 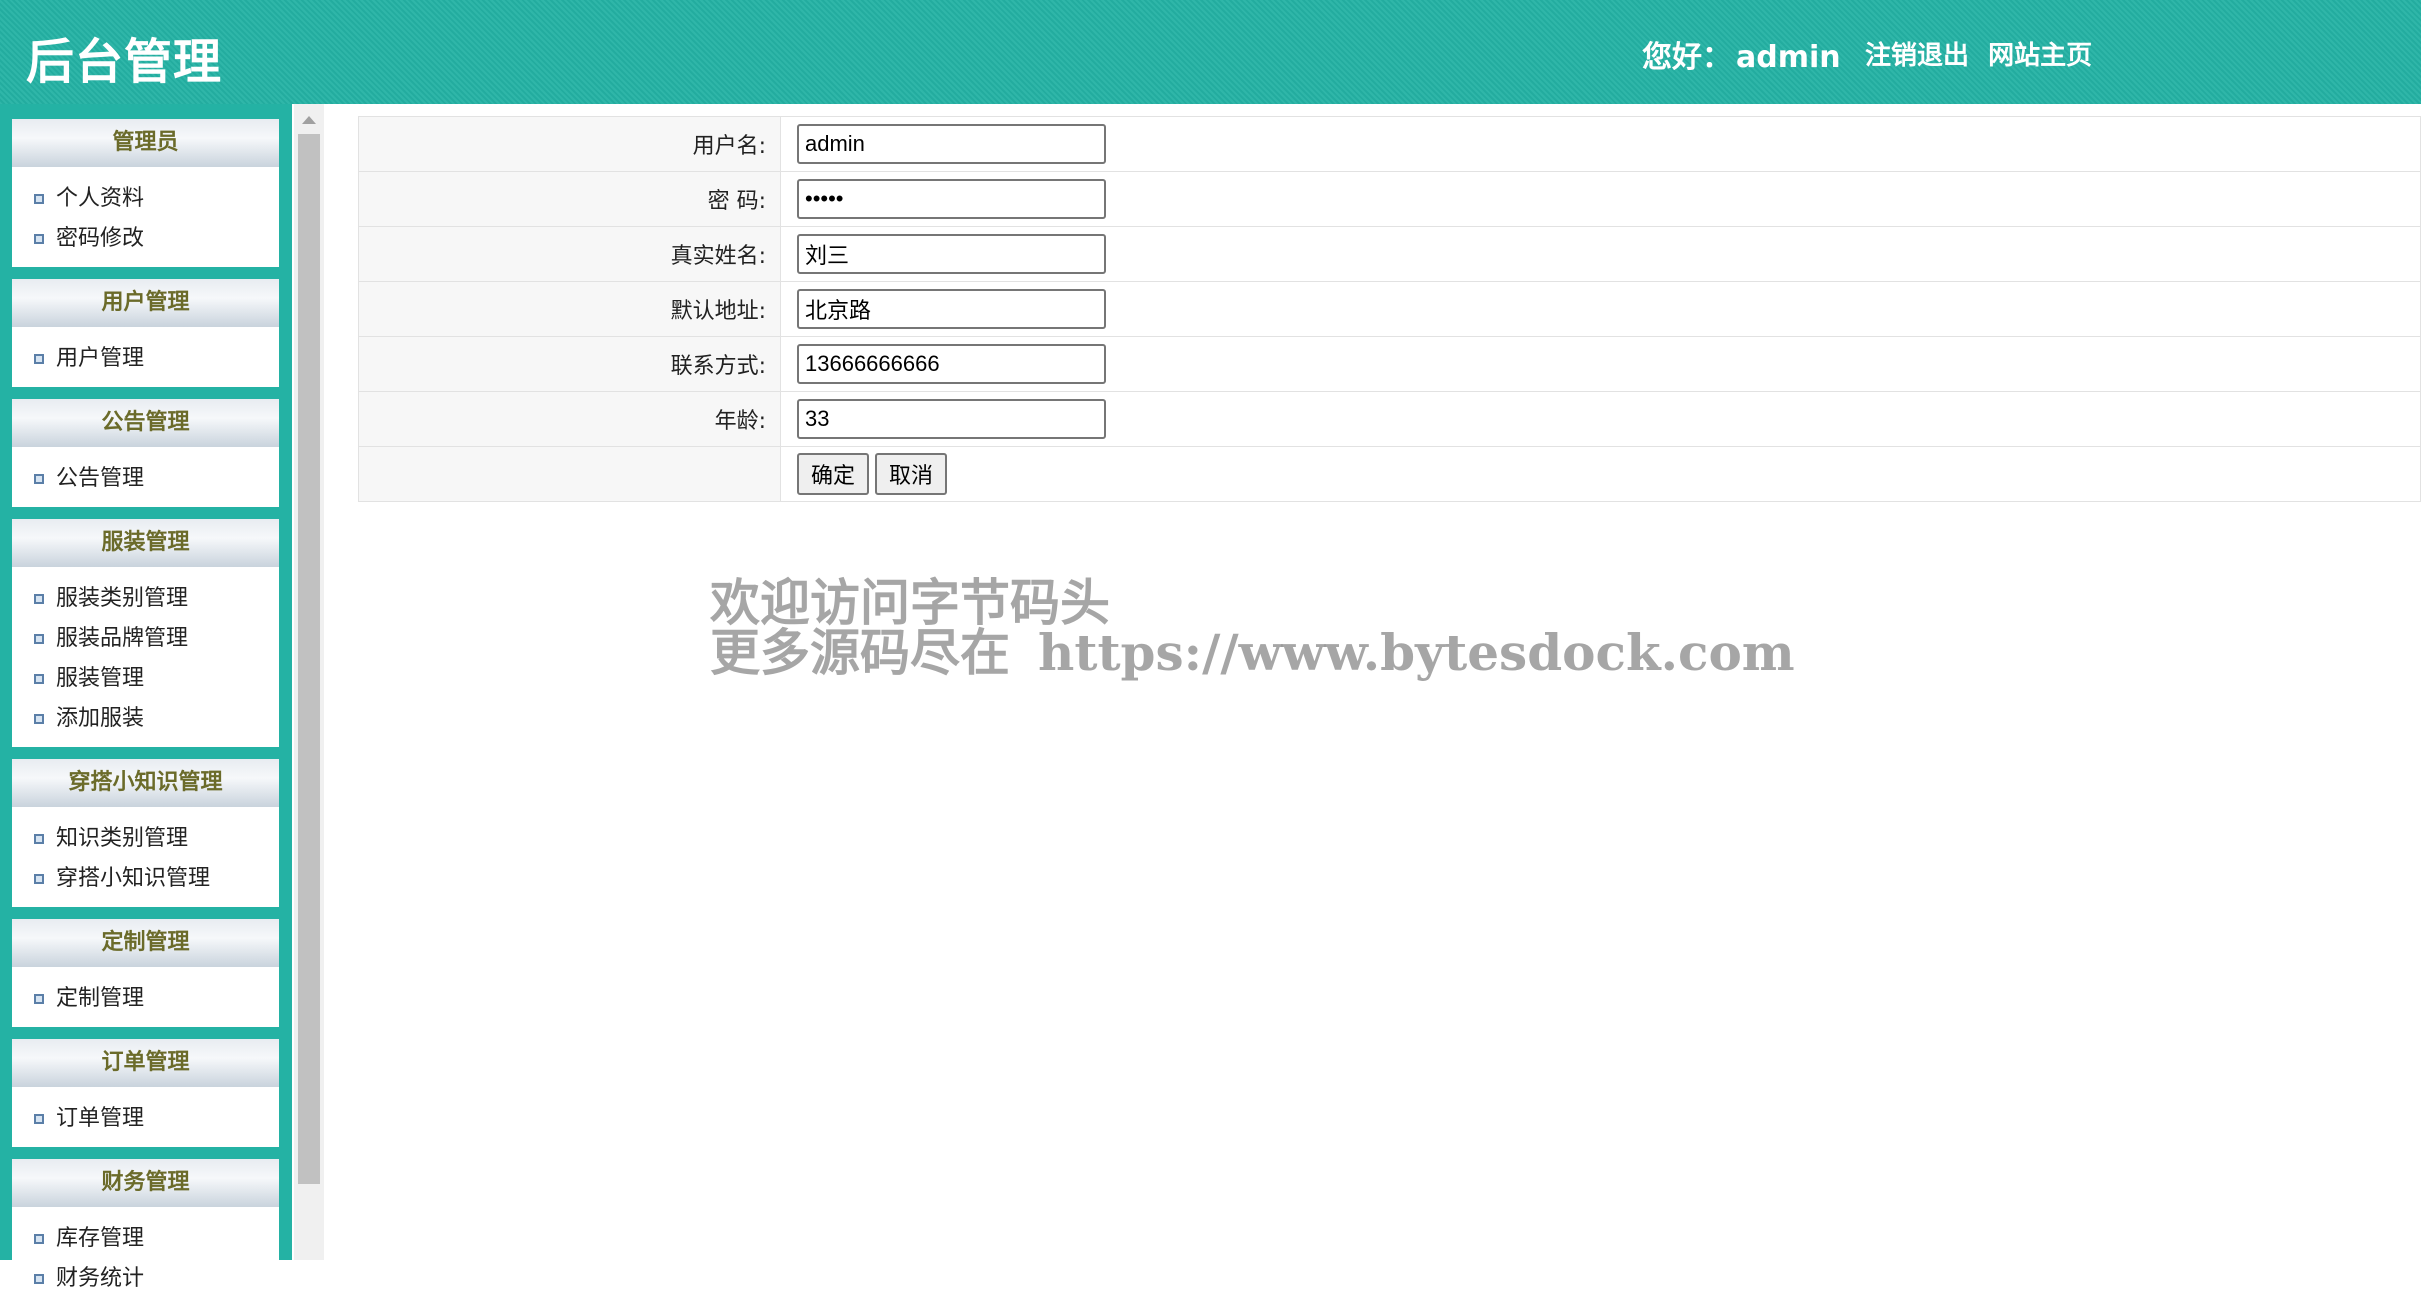 What do you see at coordinates (569, 254) in the screenshot?
I see `field-label: 真实姓名:` at bounding box center [569, 254].